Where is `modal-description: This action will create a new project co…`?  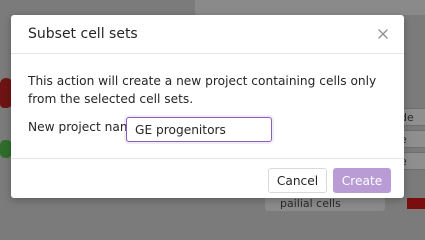
modal-description: This action will create a new project co… is located at coordinates (202, 90).